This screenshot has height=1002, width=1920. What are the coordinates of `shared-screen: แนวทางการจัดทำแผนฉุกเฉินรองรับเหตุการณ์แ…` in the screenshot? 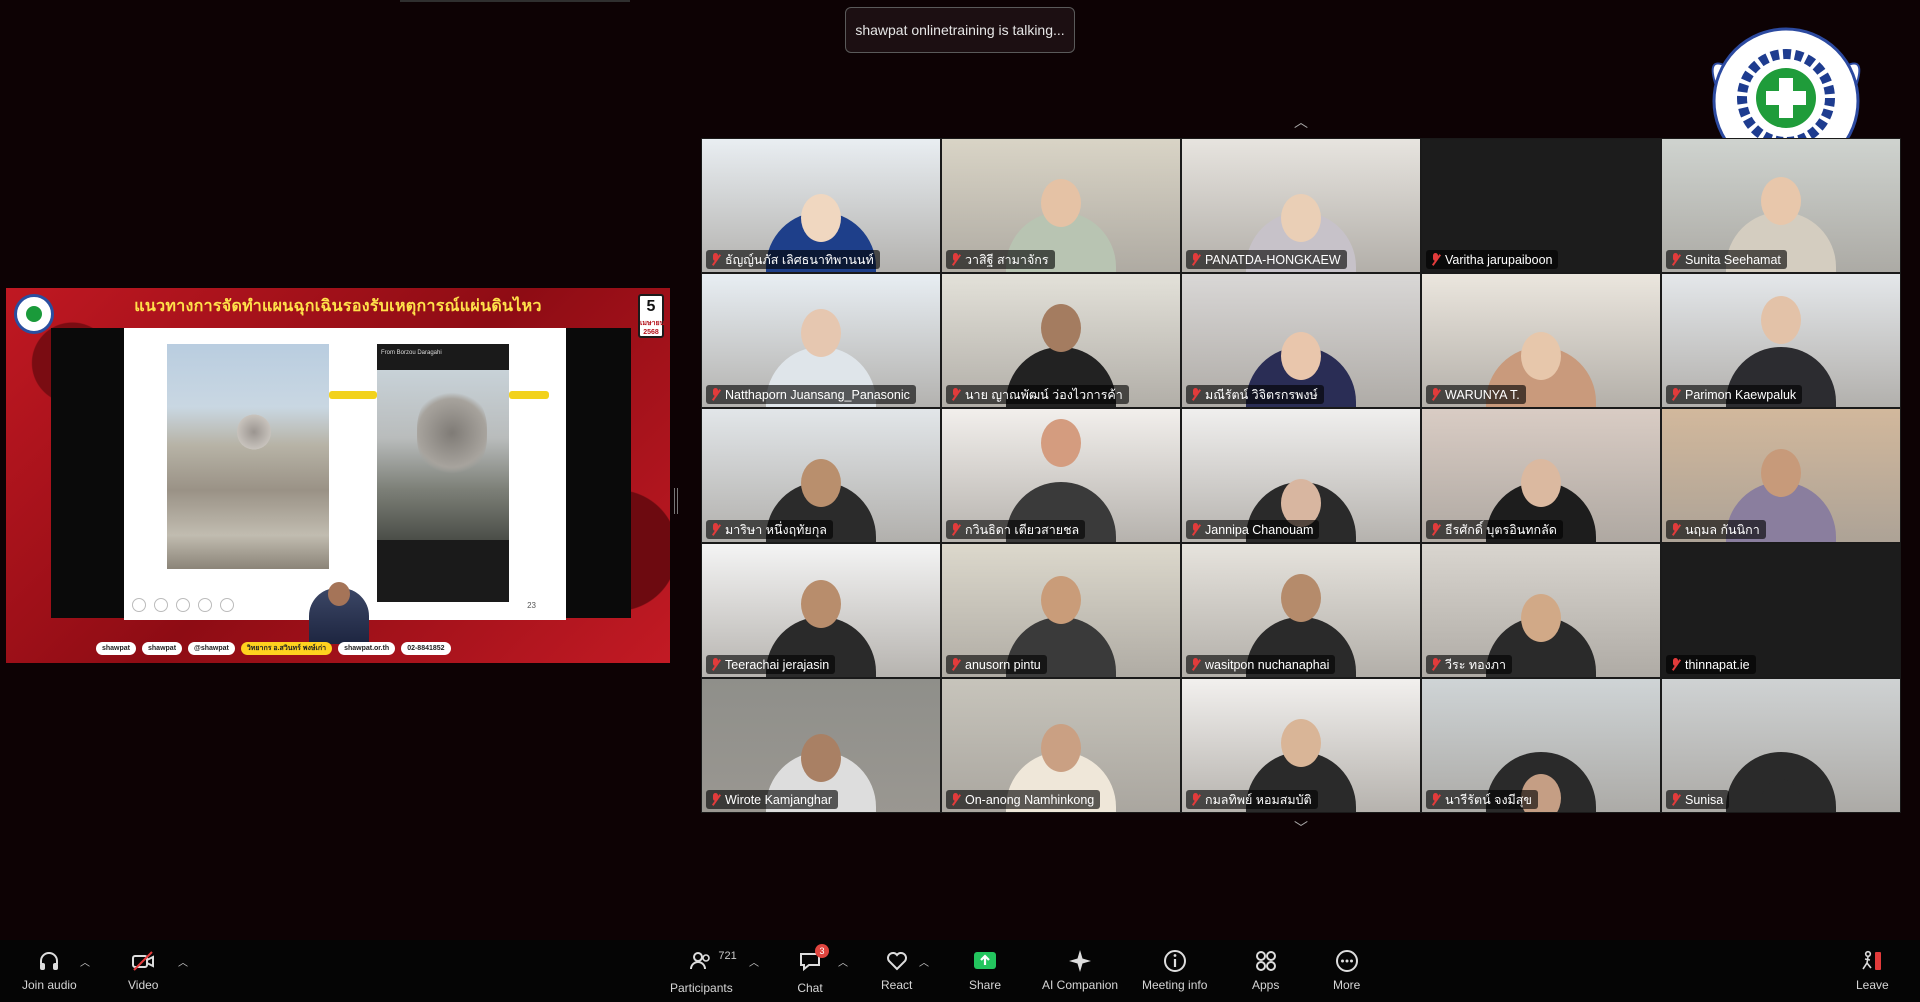 It's located at (338, 475).